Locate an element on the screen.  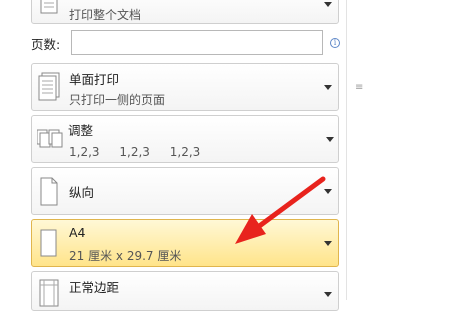
panel-splitter: ≡ is located at coordinates (357, 150).